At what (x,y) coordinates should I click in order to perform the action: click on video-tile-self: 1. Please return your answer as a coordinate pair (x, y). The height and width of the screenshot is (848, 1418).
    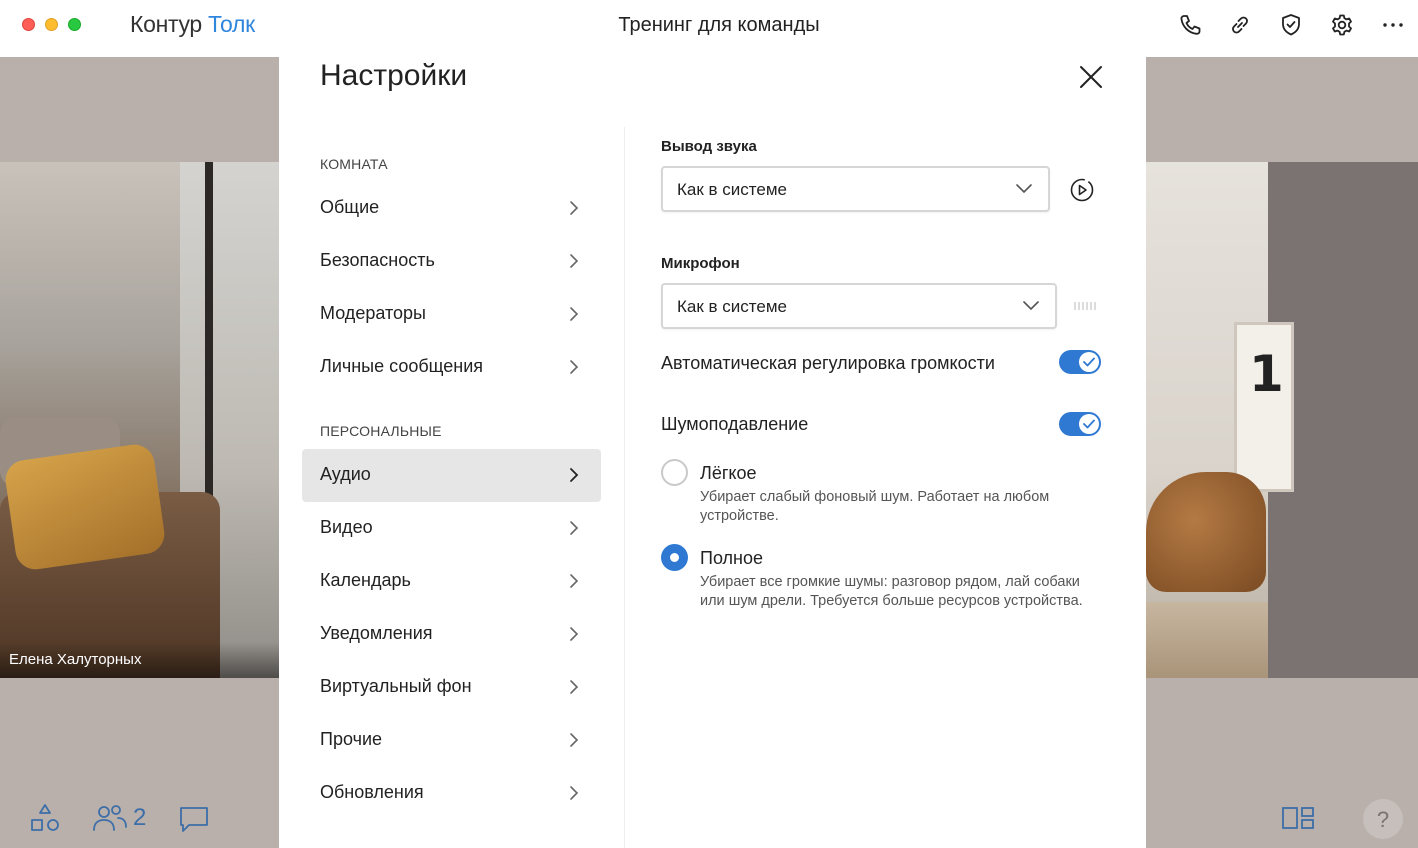
    Looking at the image, I should click on (1282, 420).